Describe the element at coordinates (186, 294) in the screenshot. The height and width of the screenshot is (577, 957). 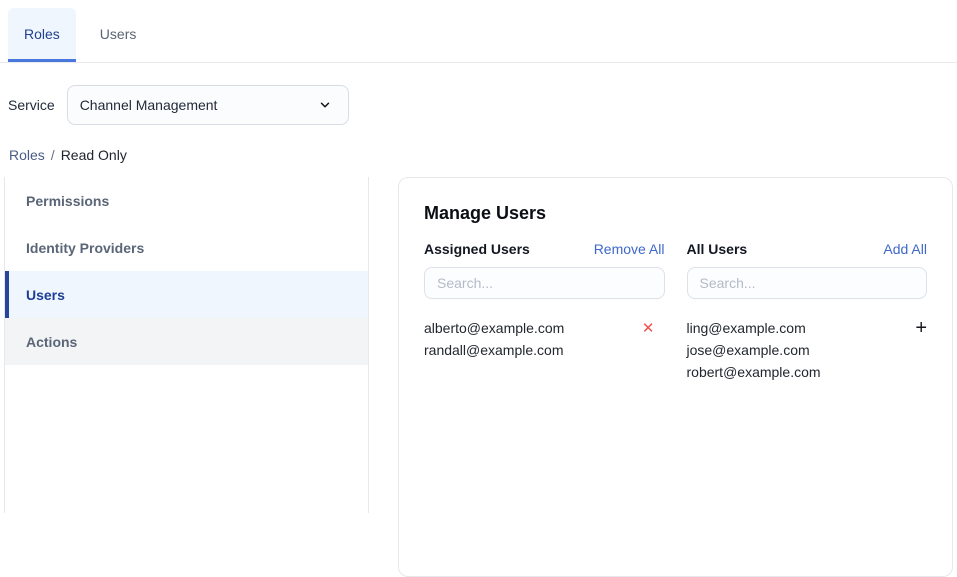
I see `sidebar-item: Users` at that location.